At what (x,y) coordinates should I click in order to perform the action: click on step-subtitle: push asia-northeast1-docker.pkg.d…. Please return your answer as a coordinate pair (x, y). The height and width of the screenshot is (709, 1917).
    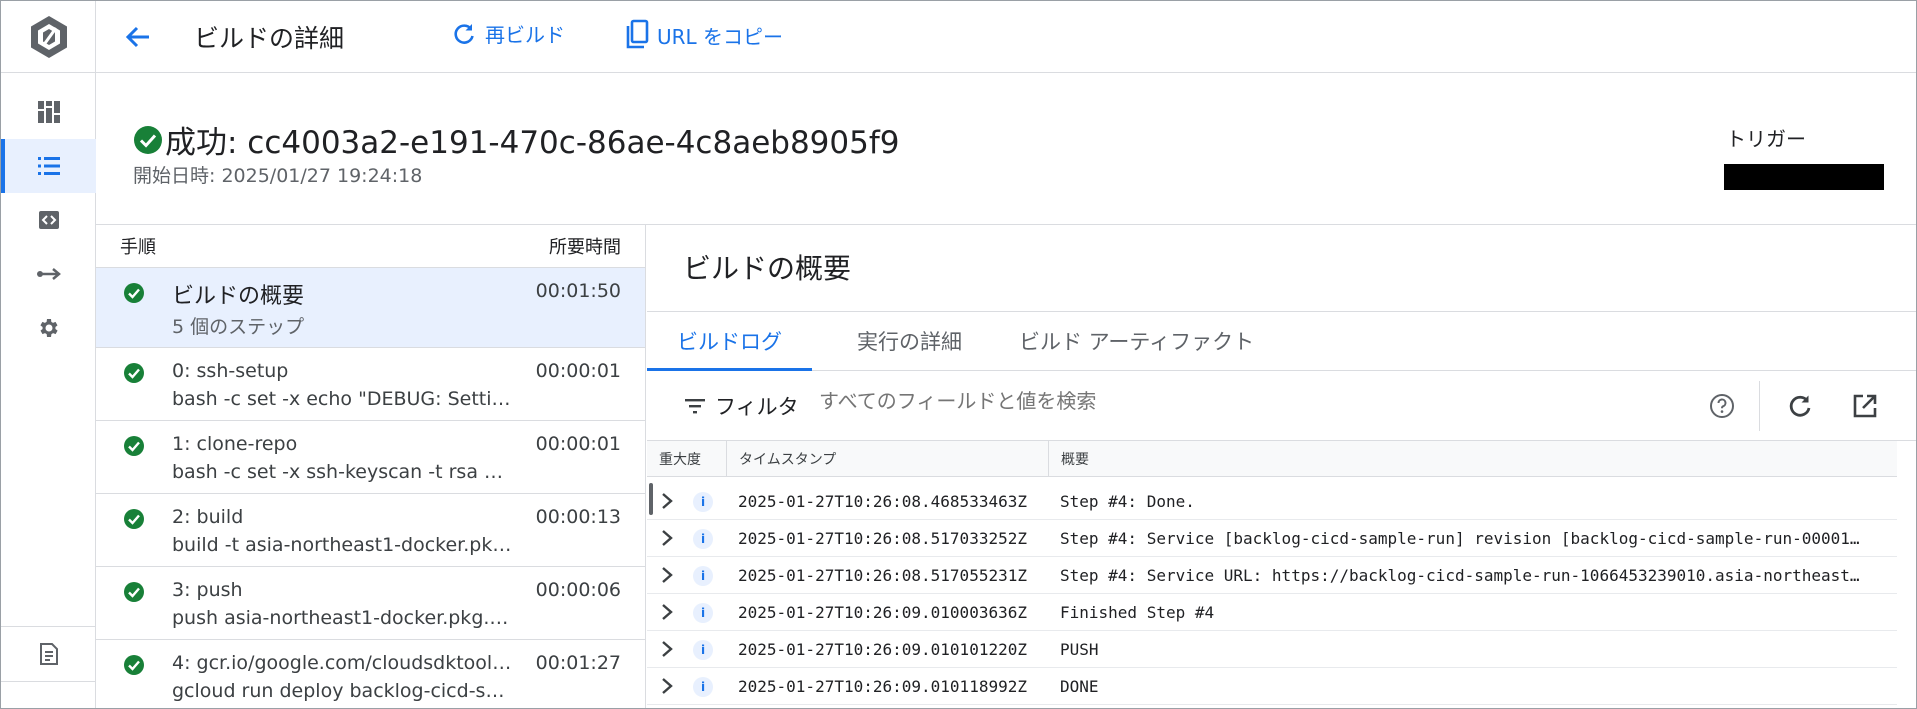
    Looking at the image, I should click on (342, 618).